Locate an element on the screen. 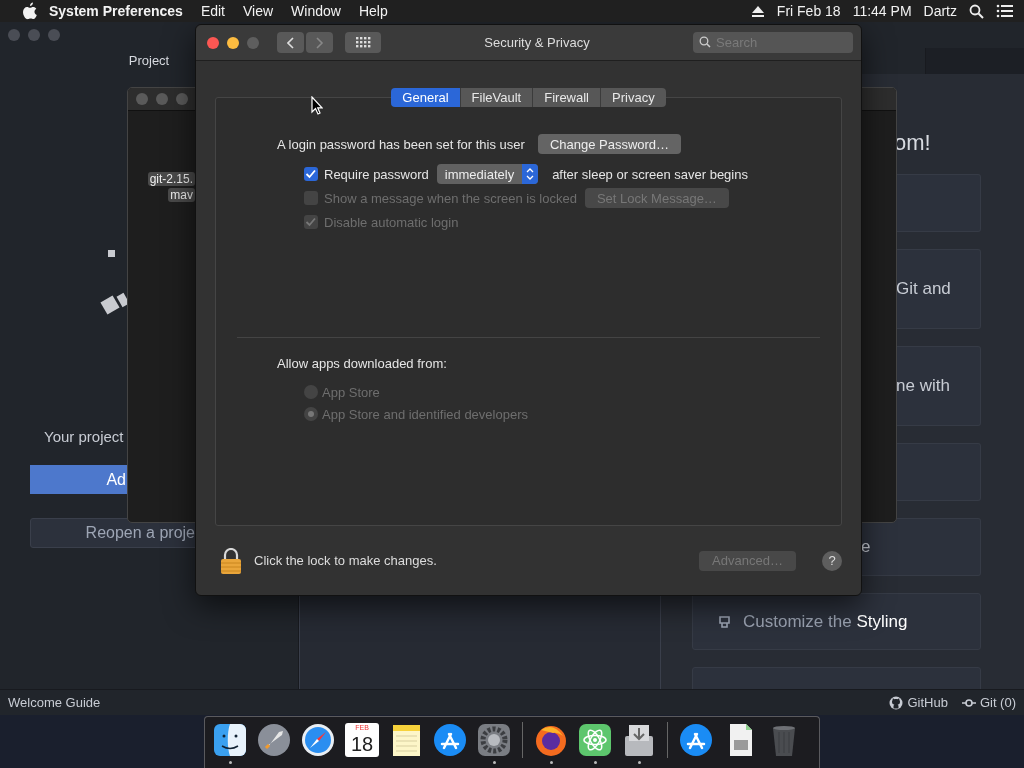  atom-icon is located at coordinates (595, 740).